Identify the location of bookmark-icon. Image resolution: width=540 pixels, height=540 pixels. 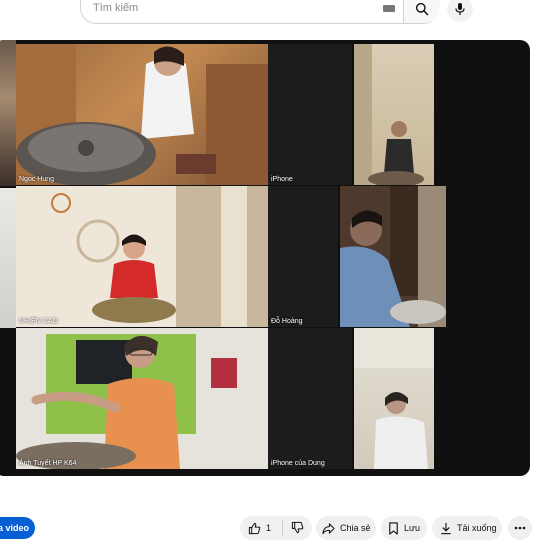
(393, 528).